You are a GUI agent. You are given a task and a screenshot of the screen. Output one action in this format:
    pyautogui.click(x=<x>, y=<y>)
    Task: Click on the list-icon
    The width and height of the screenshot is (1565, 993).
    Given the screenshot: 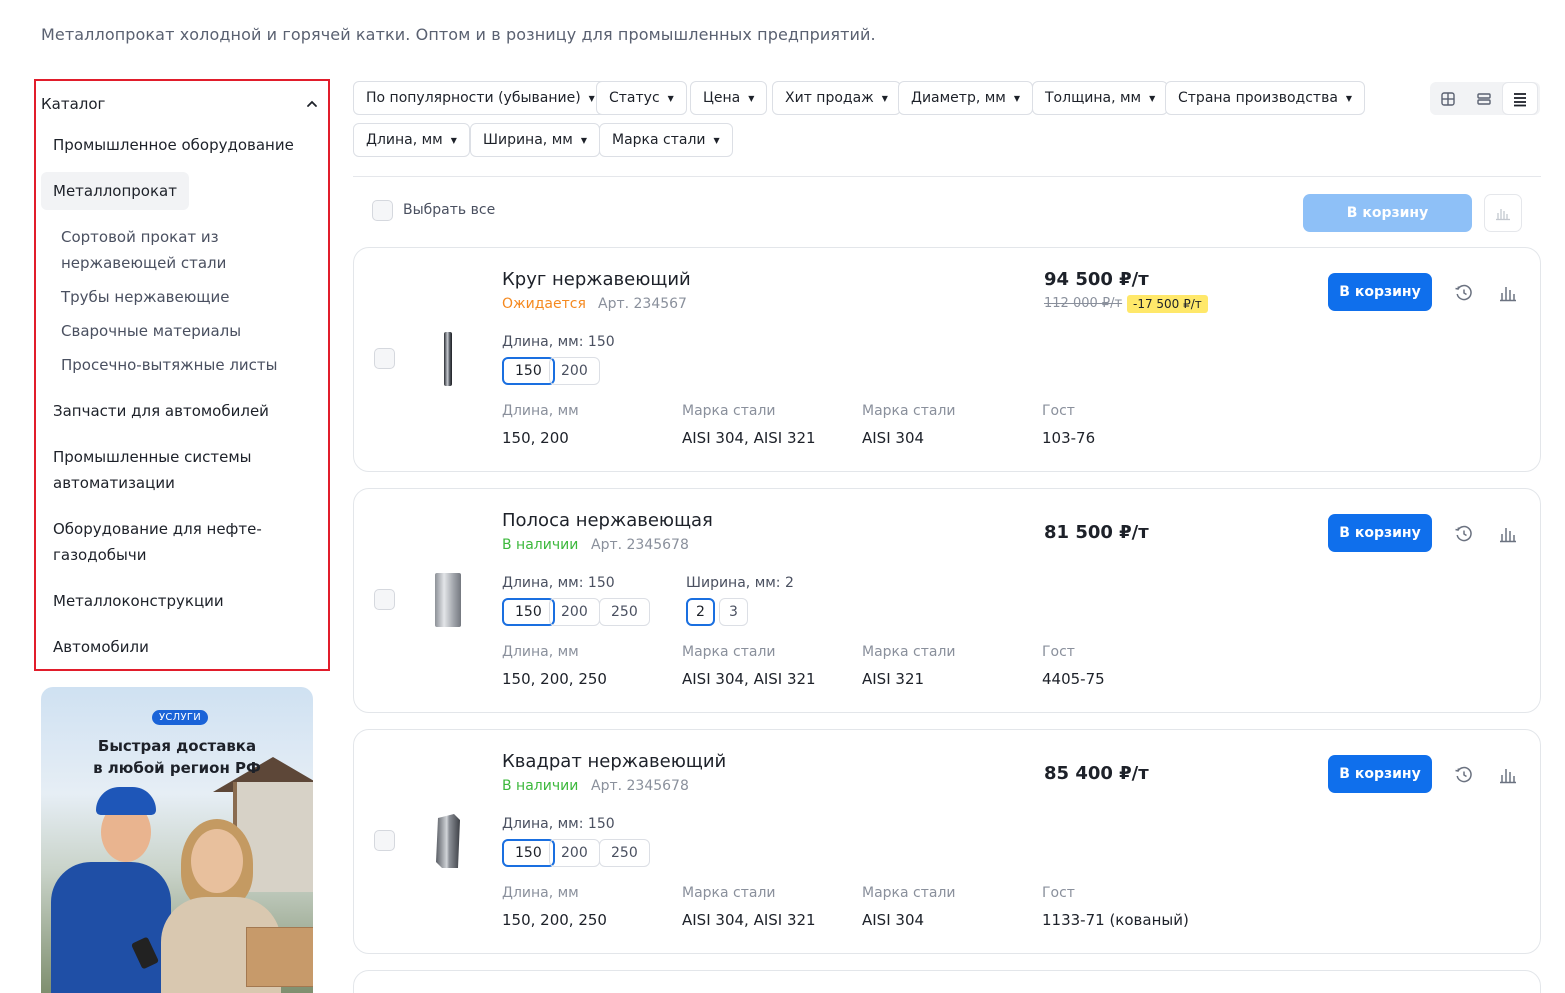 What is the action you would take?
    pyautogui.click(x=1520, y=99)
    